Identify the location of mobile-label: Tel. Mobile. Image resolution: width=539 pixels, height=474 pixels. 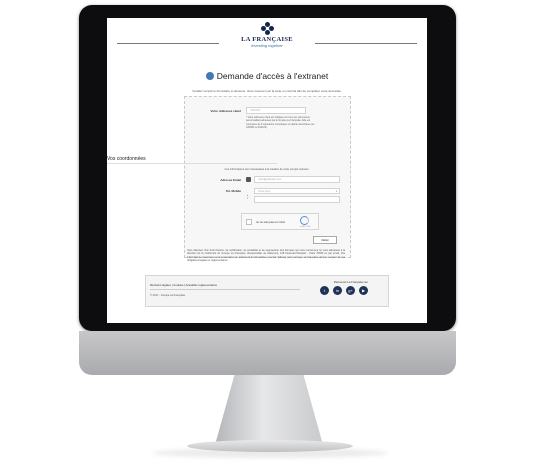
(233, 191).